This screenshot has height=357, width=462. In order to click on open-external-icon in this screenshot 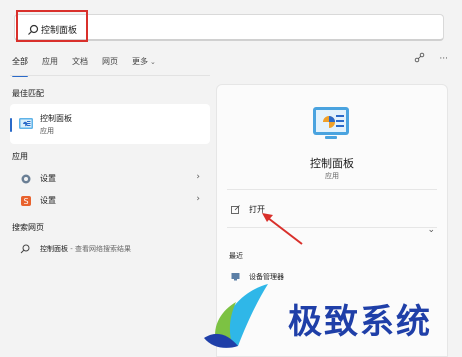, I will do `click(235, 209)`.